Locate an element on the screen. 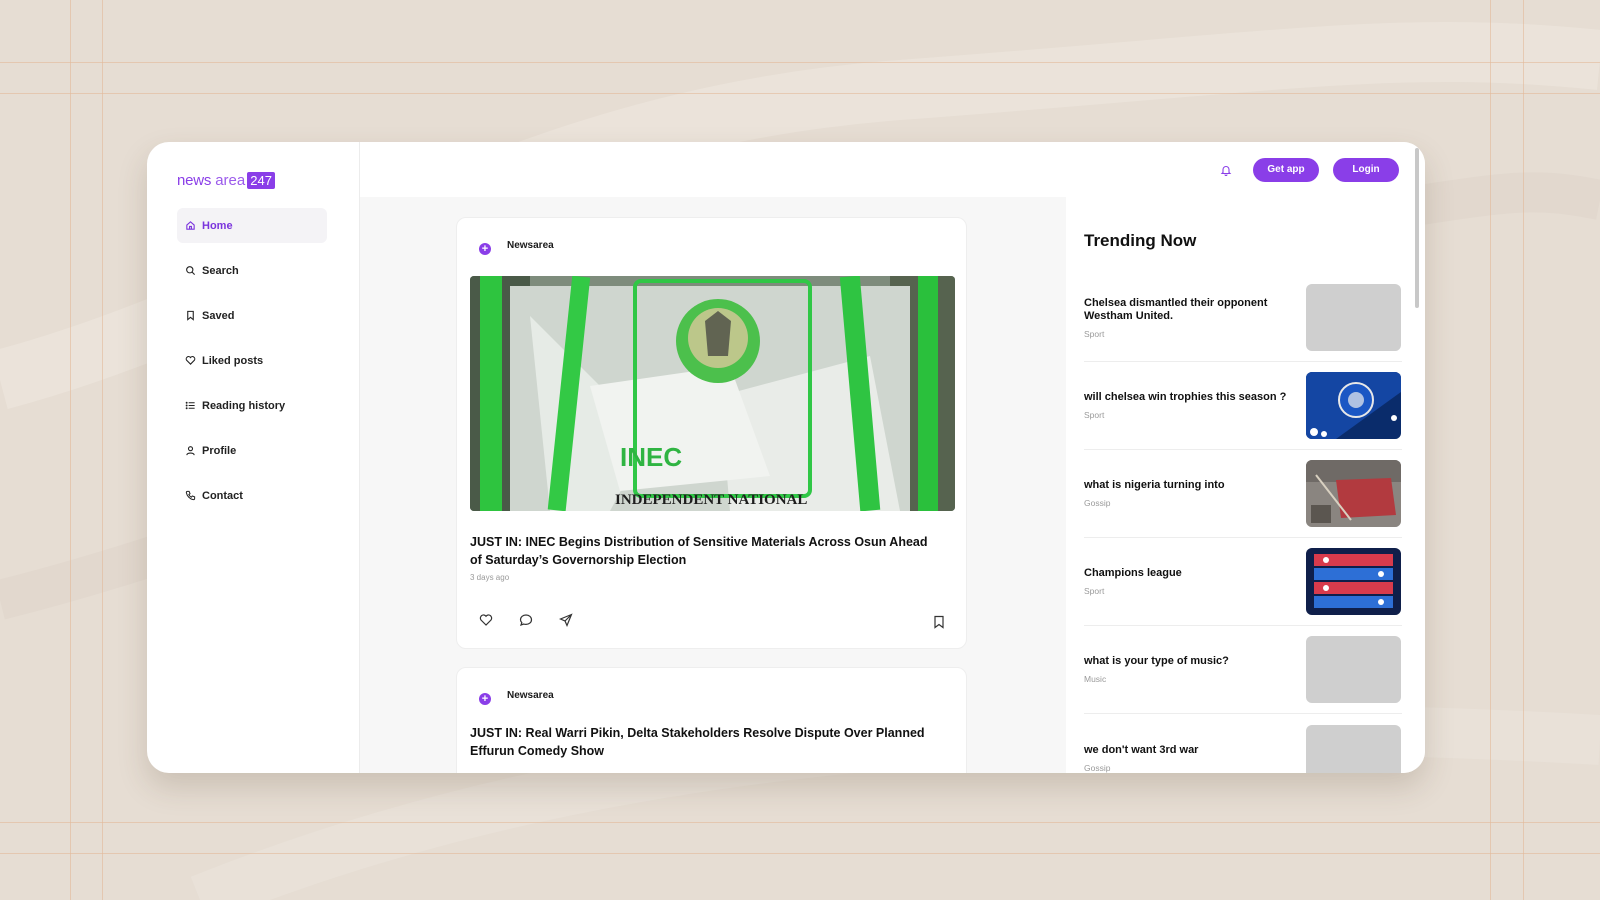 This screenshot has height=900, width=1600. login-button: Login is located at coordinates (1366, 169).